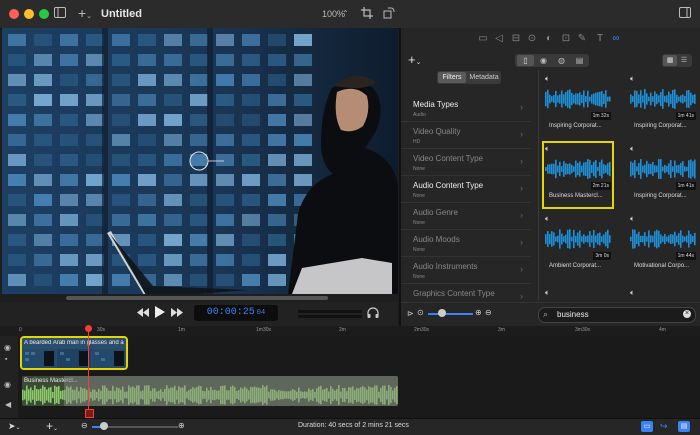 The height and width of the screenshot is (435, 700). Describe the element at coordinates (442, 313) in the screenshot. I see `slider-knob` at that location.